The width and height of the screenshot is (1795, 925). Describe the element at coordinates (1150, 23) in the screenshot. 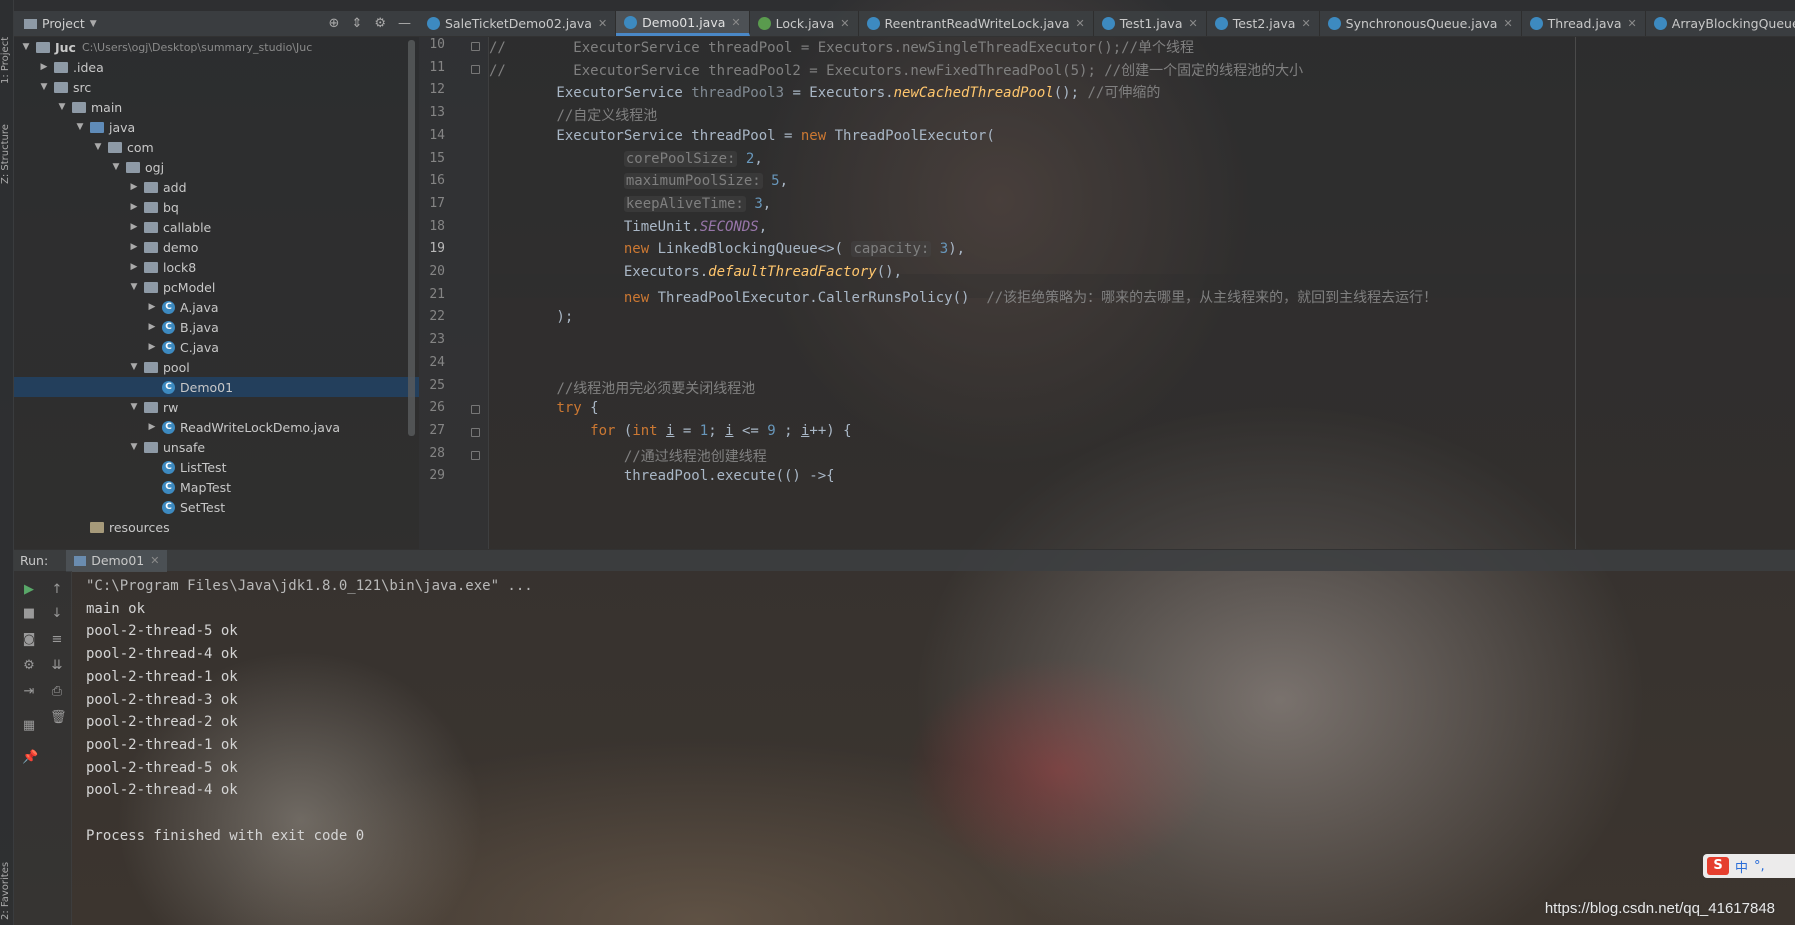

I see `editor-tab: Test1.java ✕` at that location.